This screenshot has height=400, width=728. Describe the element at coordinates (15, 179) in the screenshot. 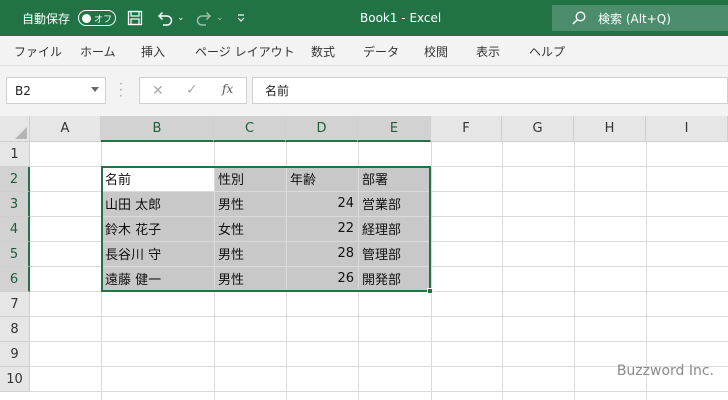

I see `row-header-2: 2` at that location.